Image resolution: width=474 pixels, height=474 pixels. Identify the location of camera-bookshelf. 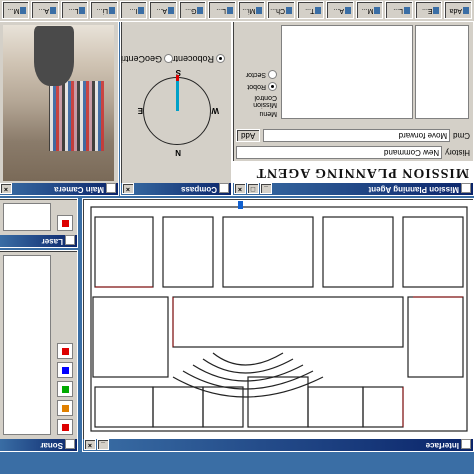
(76, 116).